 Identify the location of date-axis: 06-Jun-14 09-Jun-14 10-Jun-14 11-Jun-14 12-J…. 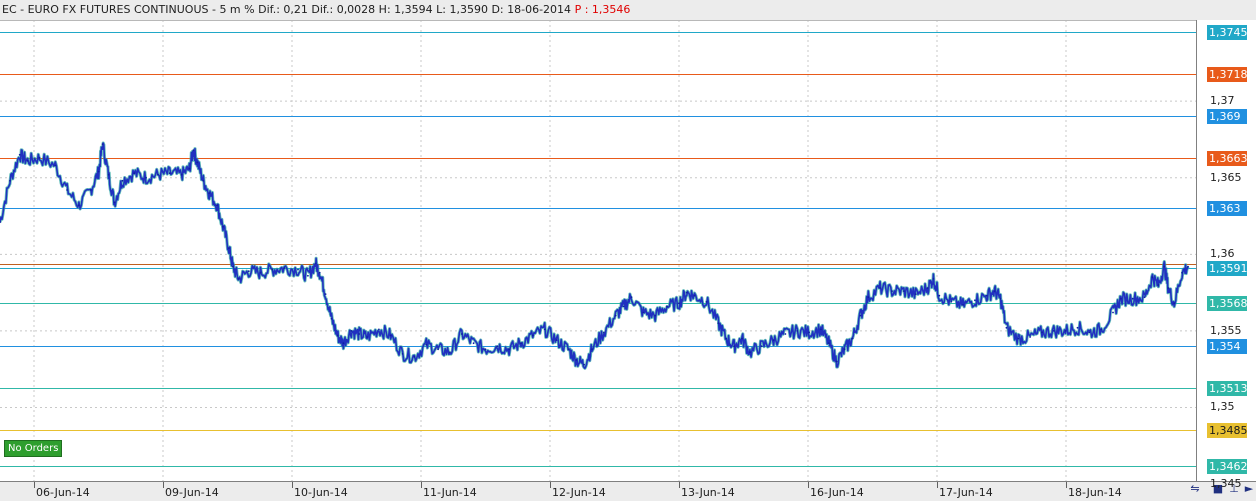
(628, 491).